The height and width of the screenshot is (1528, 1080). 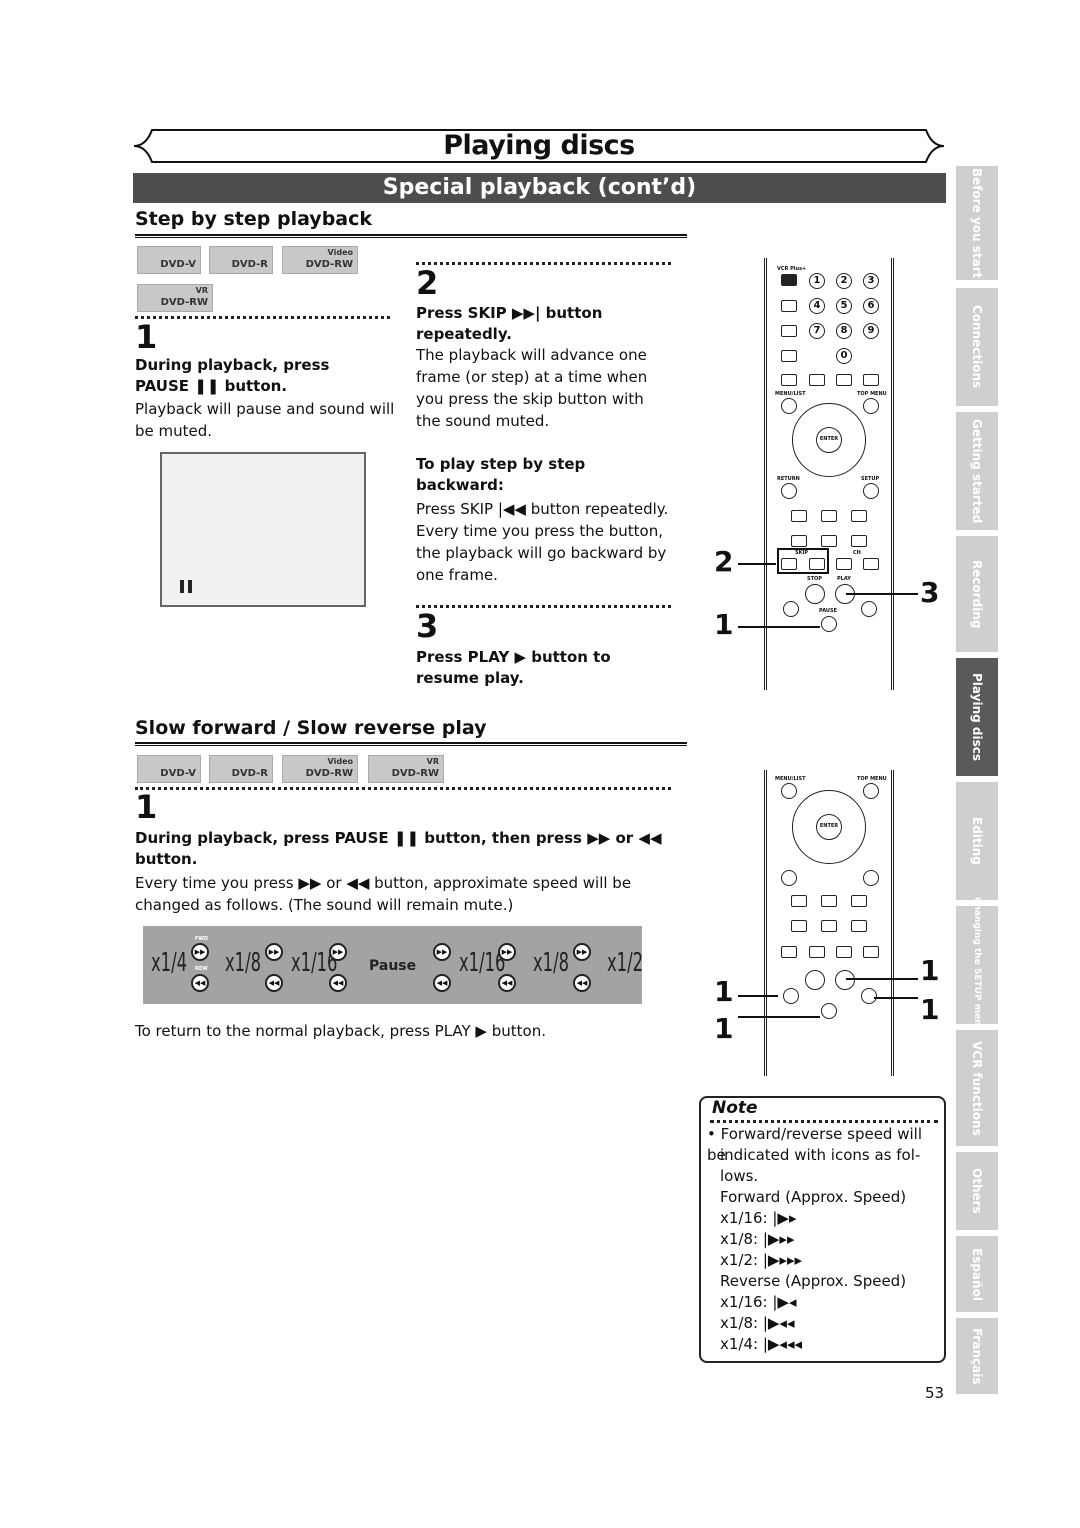 What do you see at coordinates (844, 281) in the screenshot?
I see `digit-2-button: 2` at bounding box center [844, 281].